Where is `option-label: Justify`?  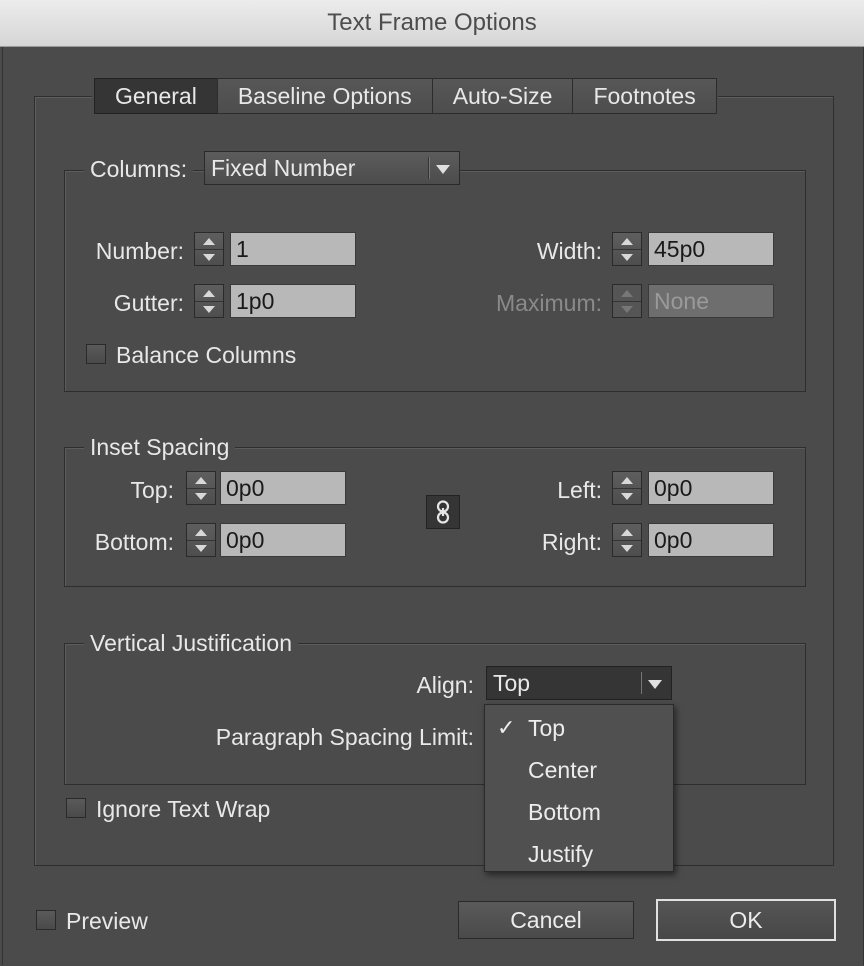 option-label: Justify is located at coordinates (561, 854).